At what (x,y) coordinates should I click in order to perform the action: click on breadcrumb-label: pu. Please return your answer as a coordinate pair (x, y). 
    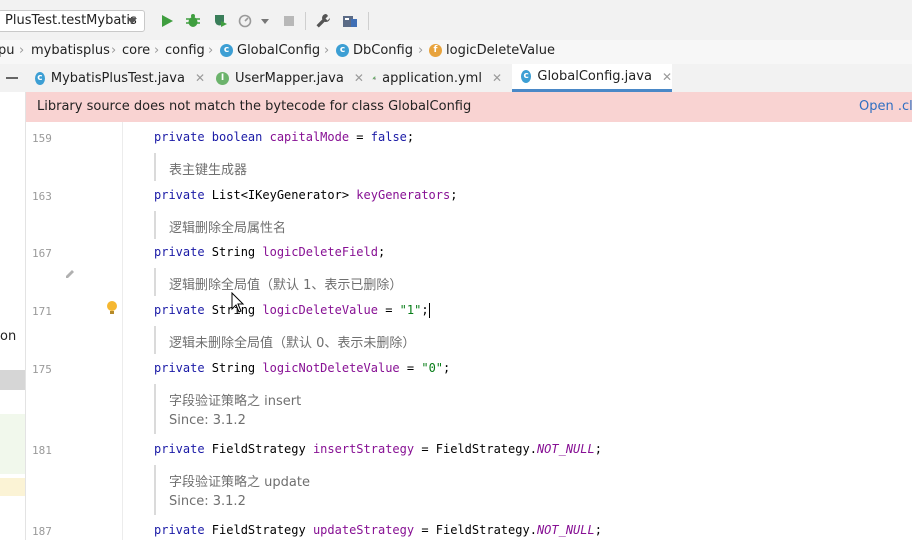
    Looking at the image, I should click on (7, 50).